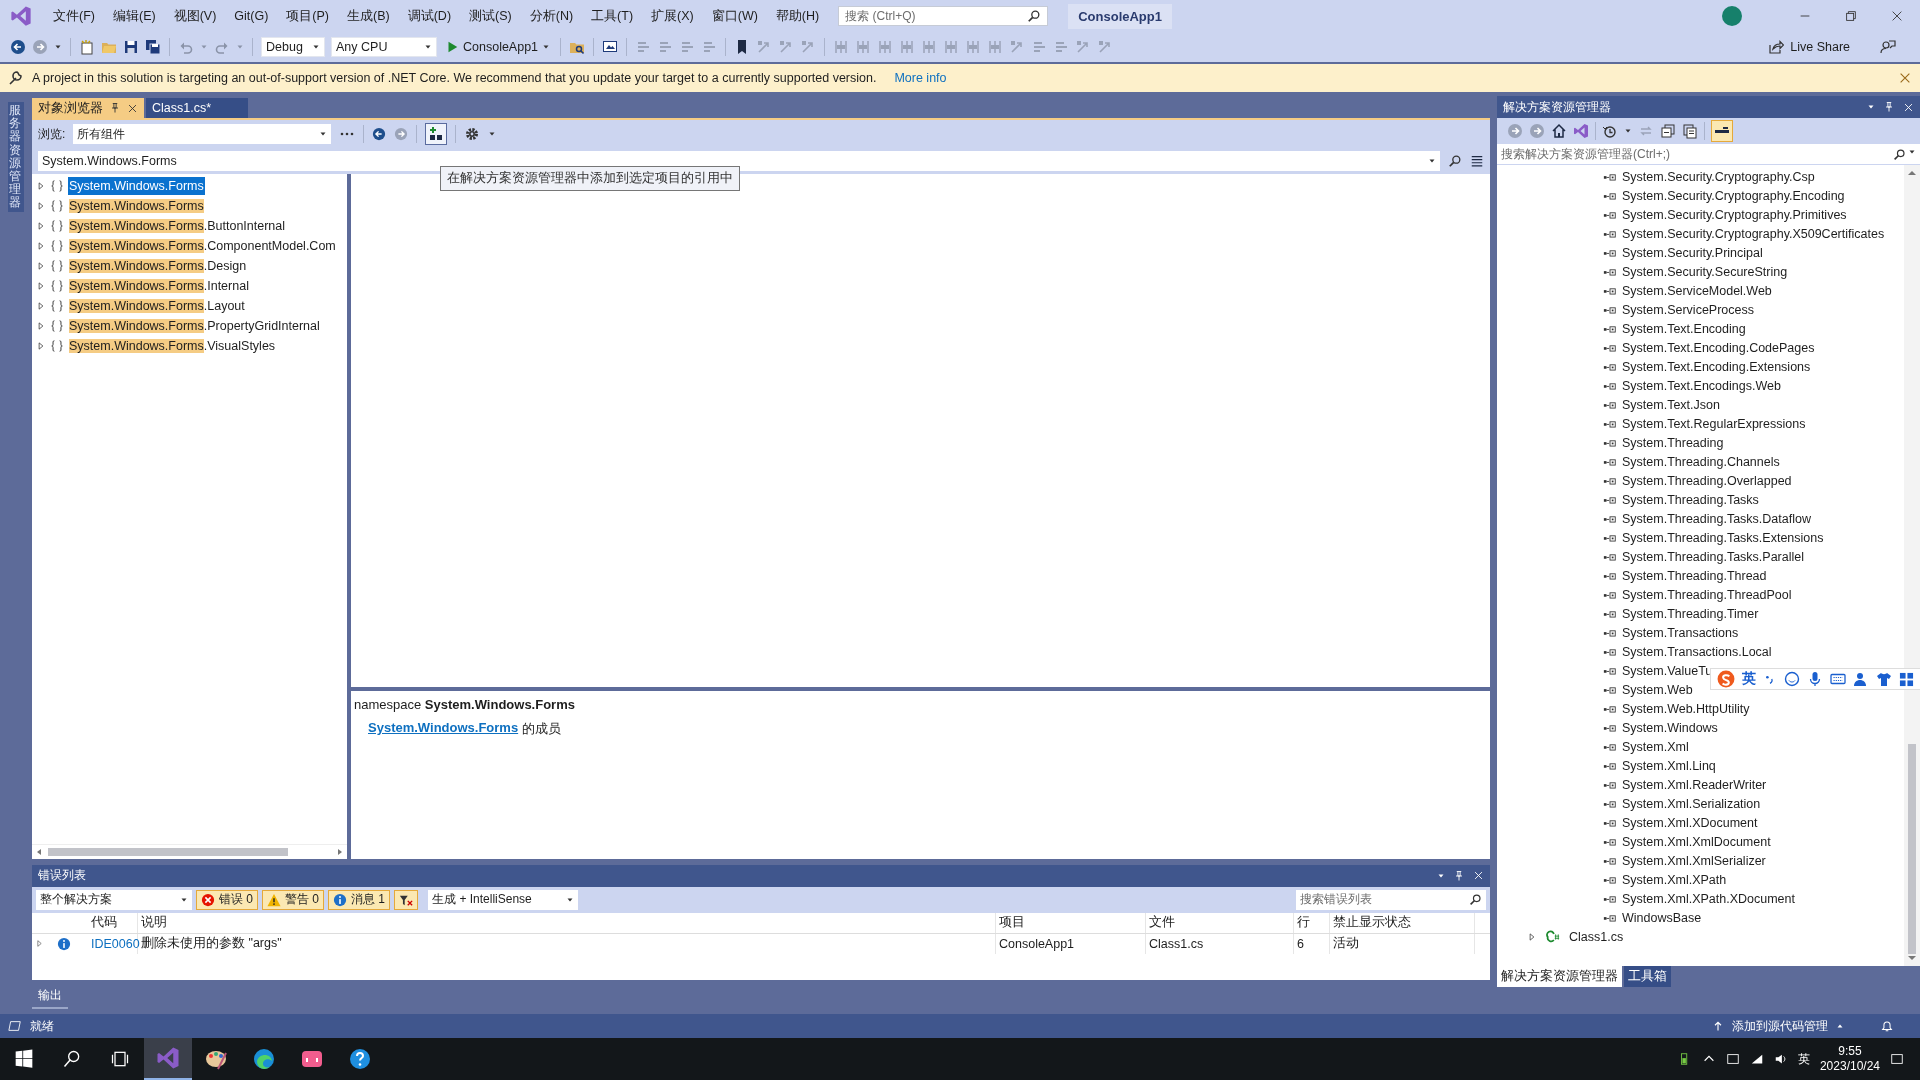 Image resolution: width=1920 pixels, height=1080 pixels. Describe the element at coordinates (1707, 594) in the screenshot. I see `reference-item: System.Threading.ThreadPool` at that location.